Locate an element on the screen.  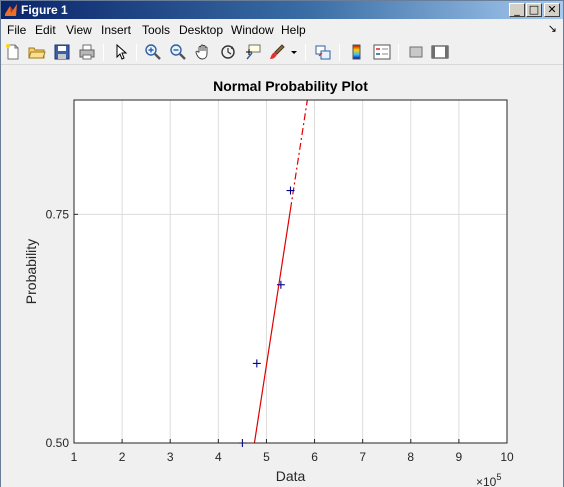
menu-view: View is located at coordinates (79, 30).